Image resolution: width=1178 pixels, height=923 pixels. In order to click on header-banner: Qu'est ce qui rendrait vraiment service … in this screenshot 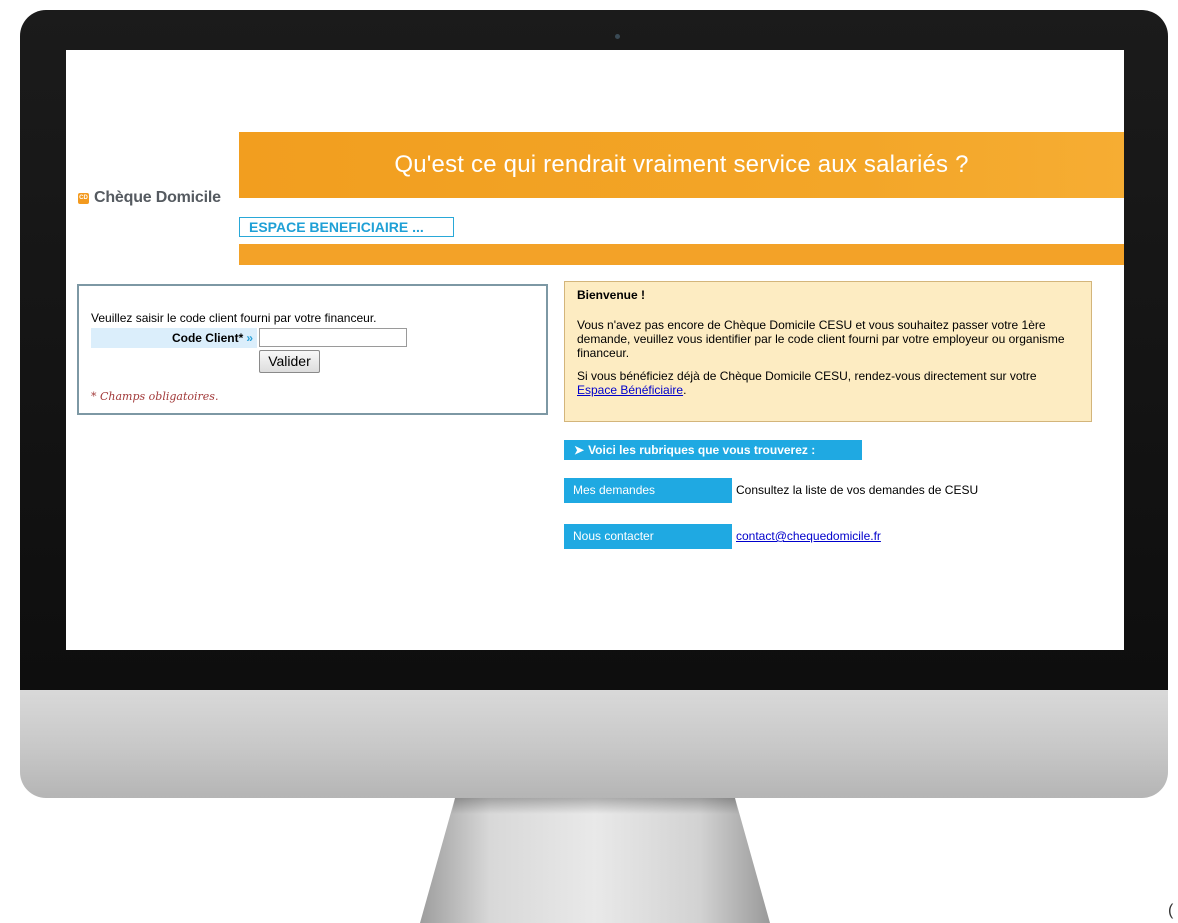, I will do `click(681, 165)`.